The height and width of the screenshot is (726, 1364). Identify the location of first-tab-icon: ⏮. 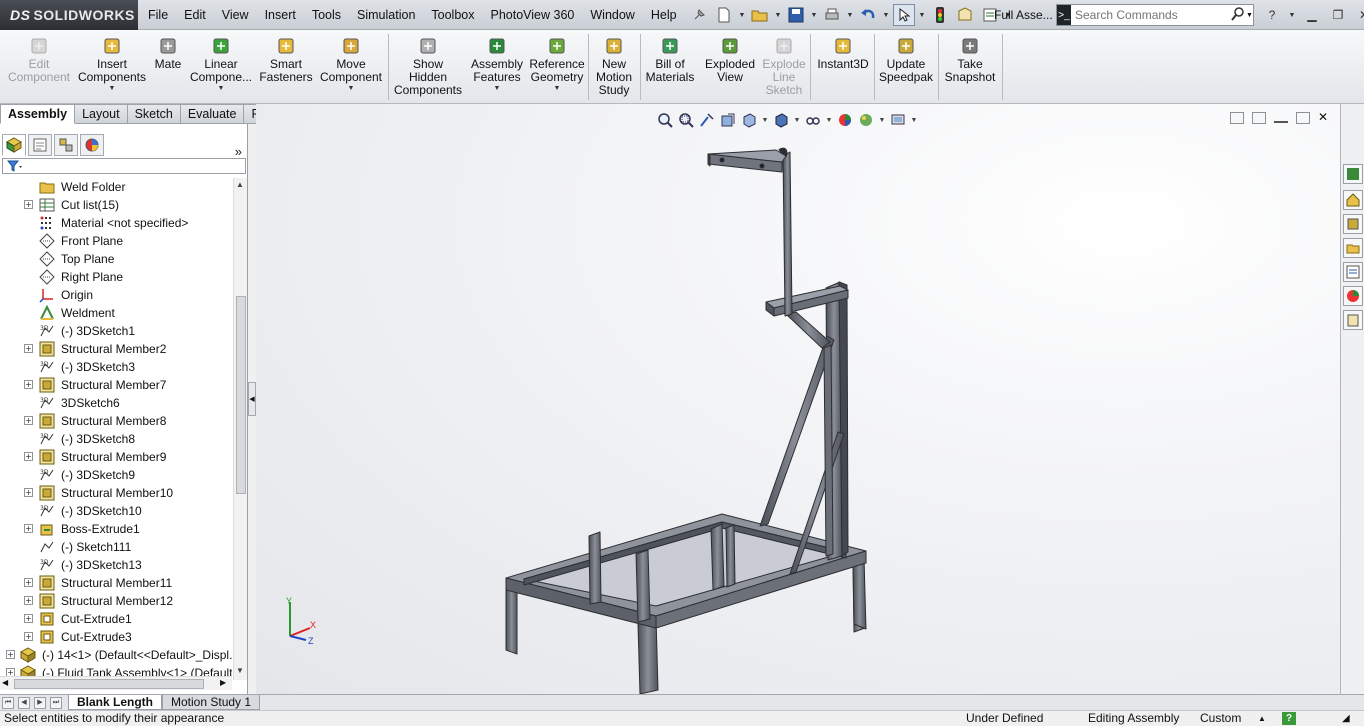
(8, 703).